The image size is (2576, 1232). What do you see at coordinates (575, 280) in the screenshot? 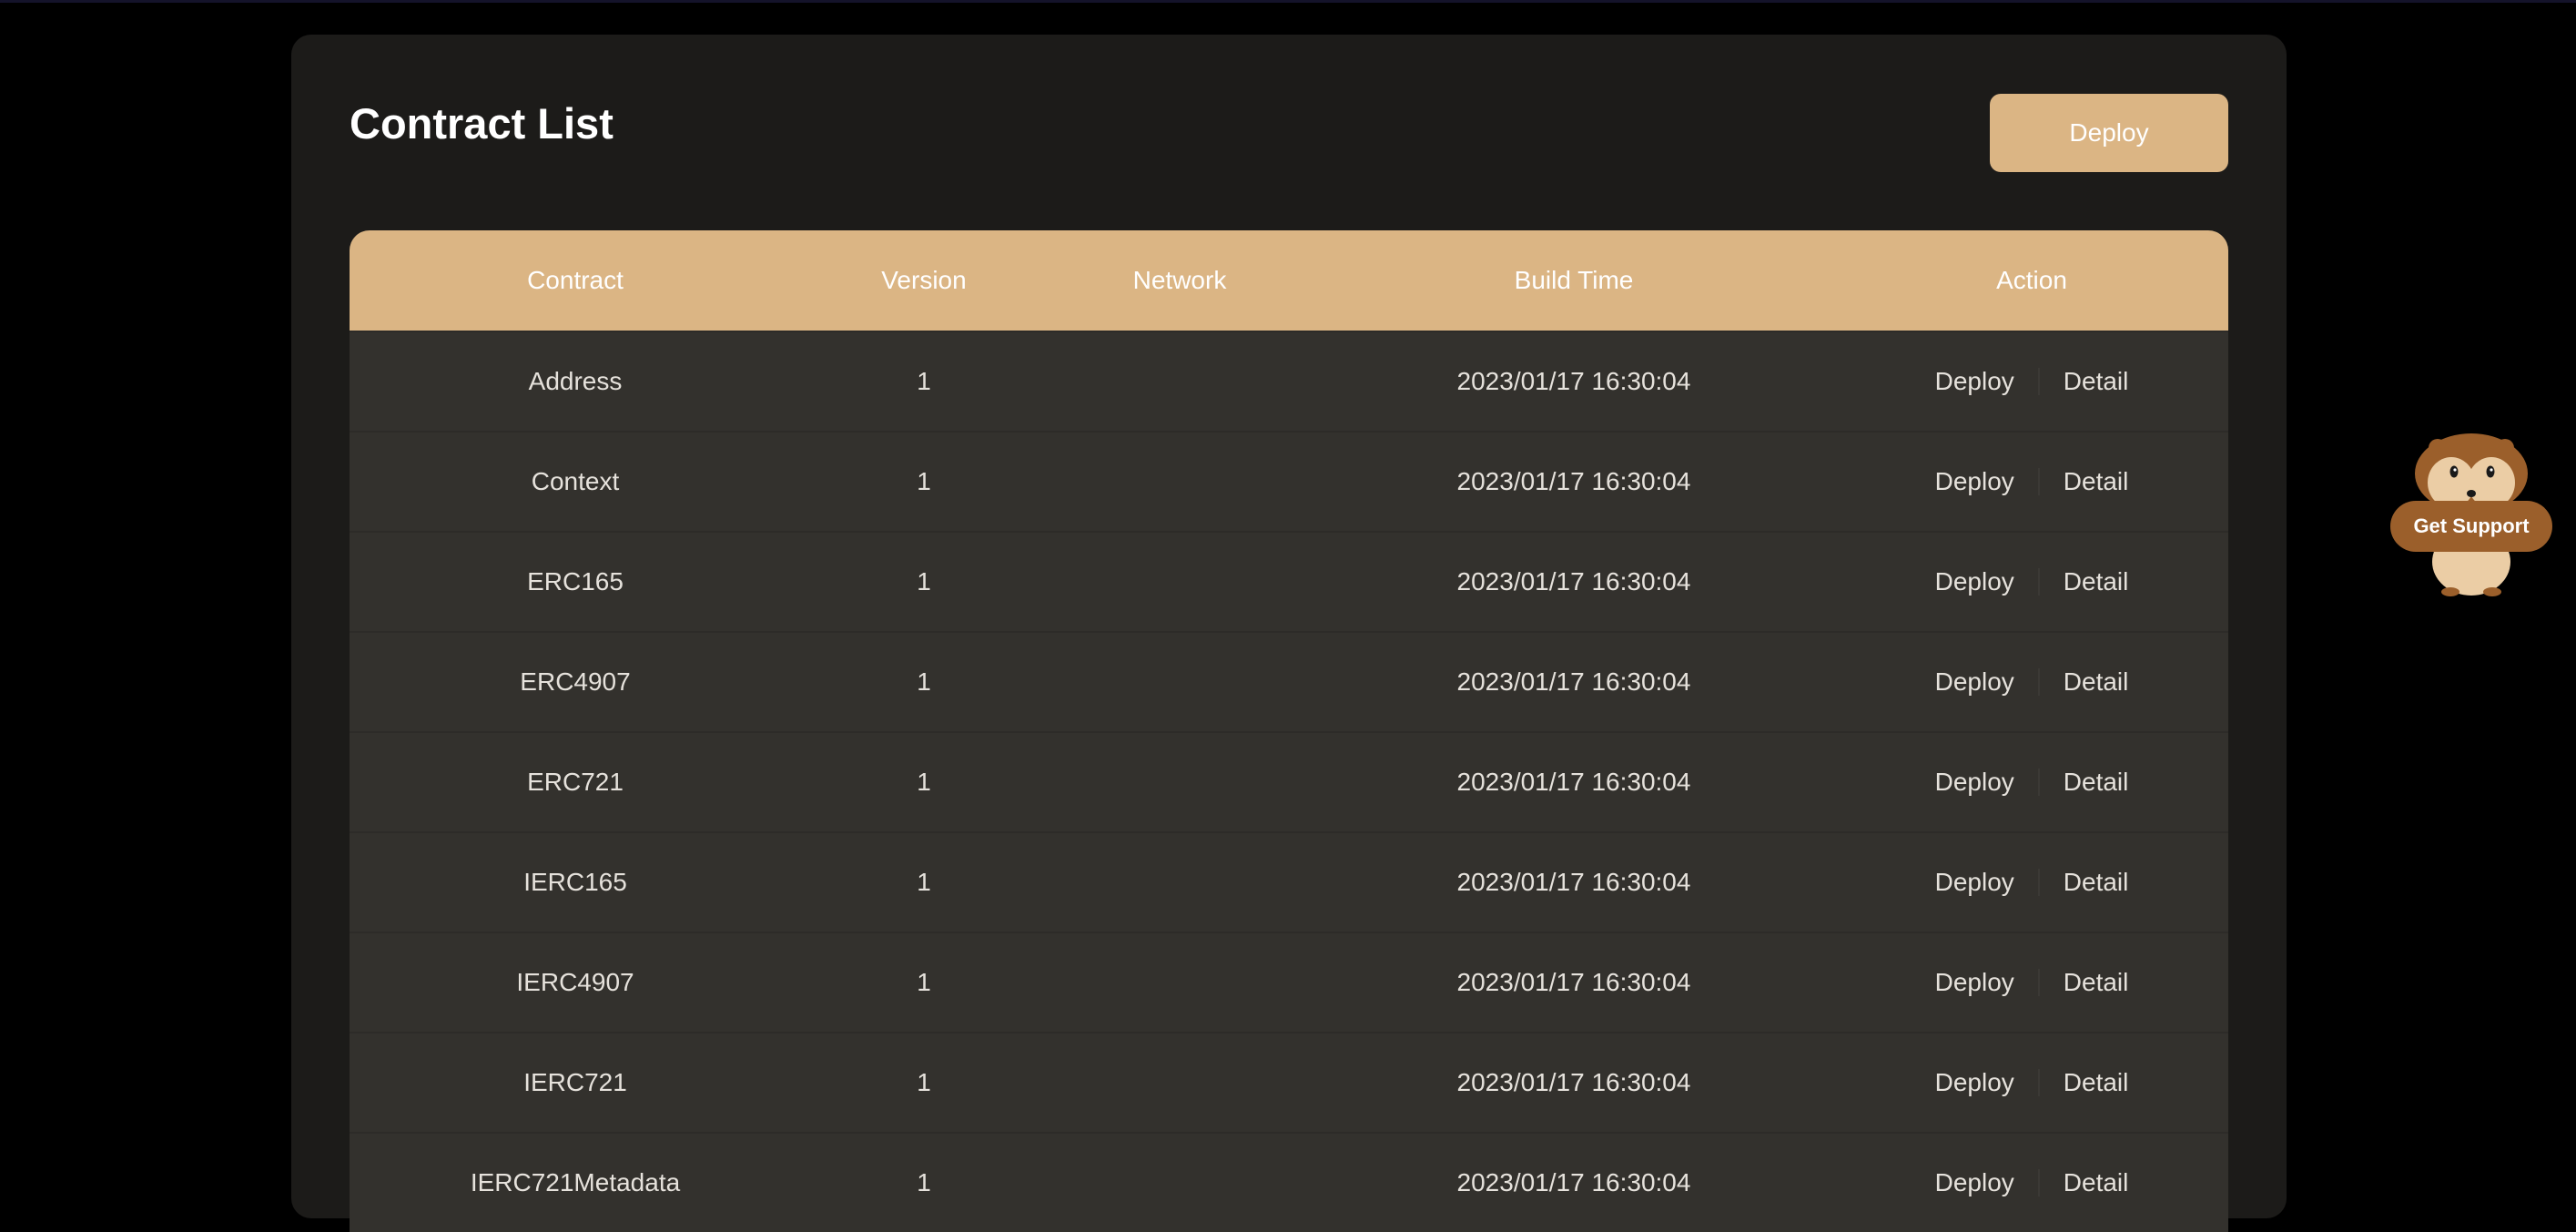
I see `column-header-contract: Contract` at bounding box center [575, 280].